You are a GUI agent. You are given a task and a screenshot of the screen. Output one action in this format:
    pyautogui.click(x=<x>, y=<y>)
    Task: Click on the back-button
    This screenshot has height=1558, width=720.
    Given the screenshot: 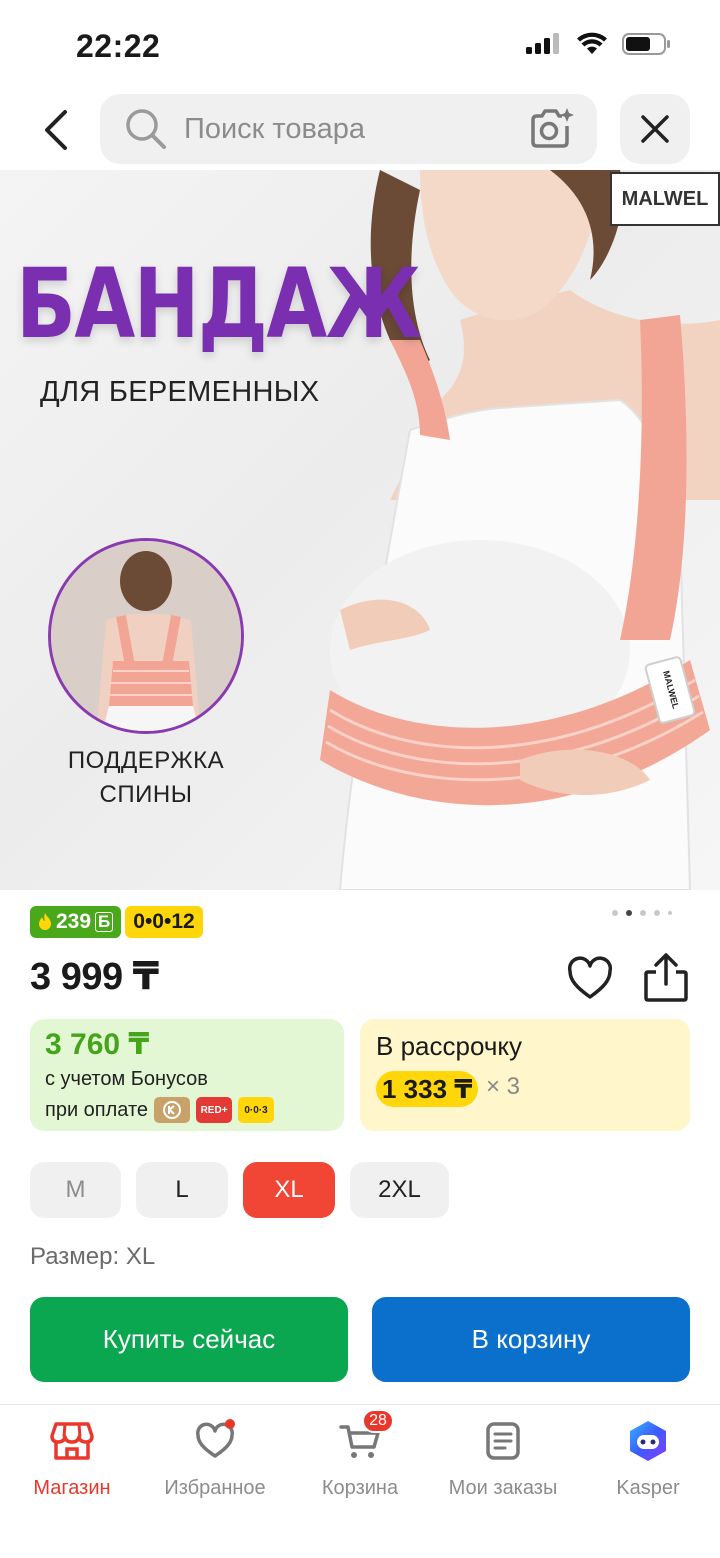 What is the action you would take?
    pyautogui.click(x=56, y=130)
    